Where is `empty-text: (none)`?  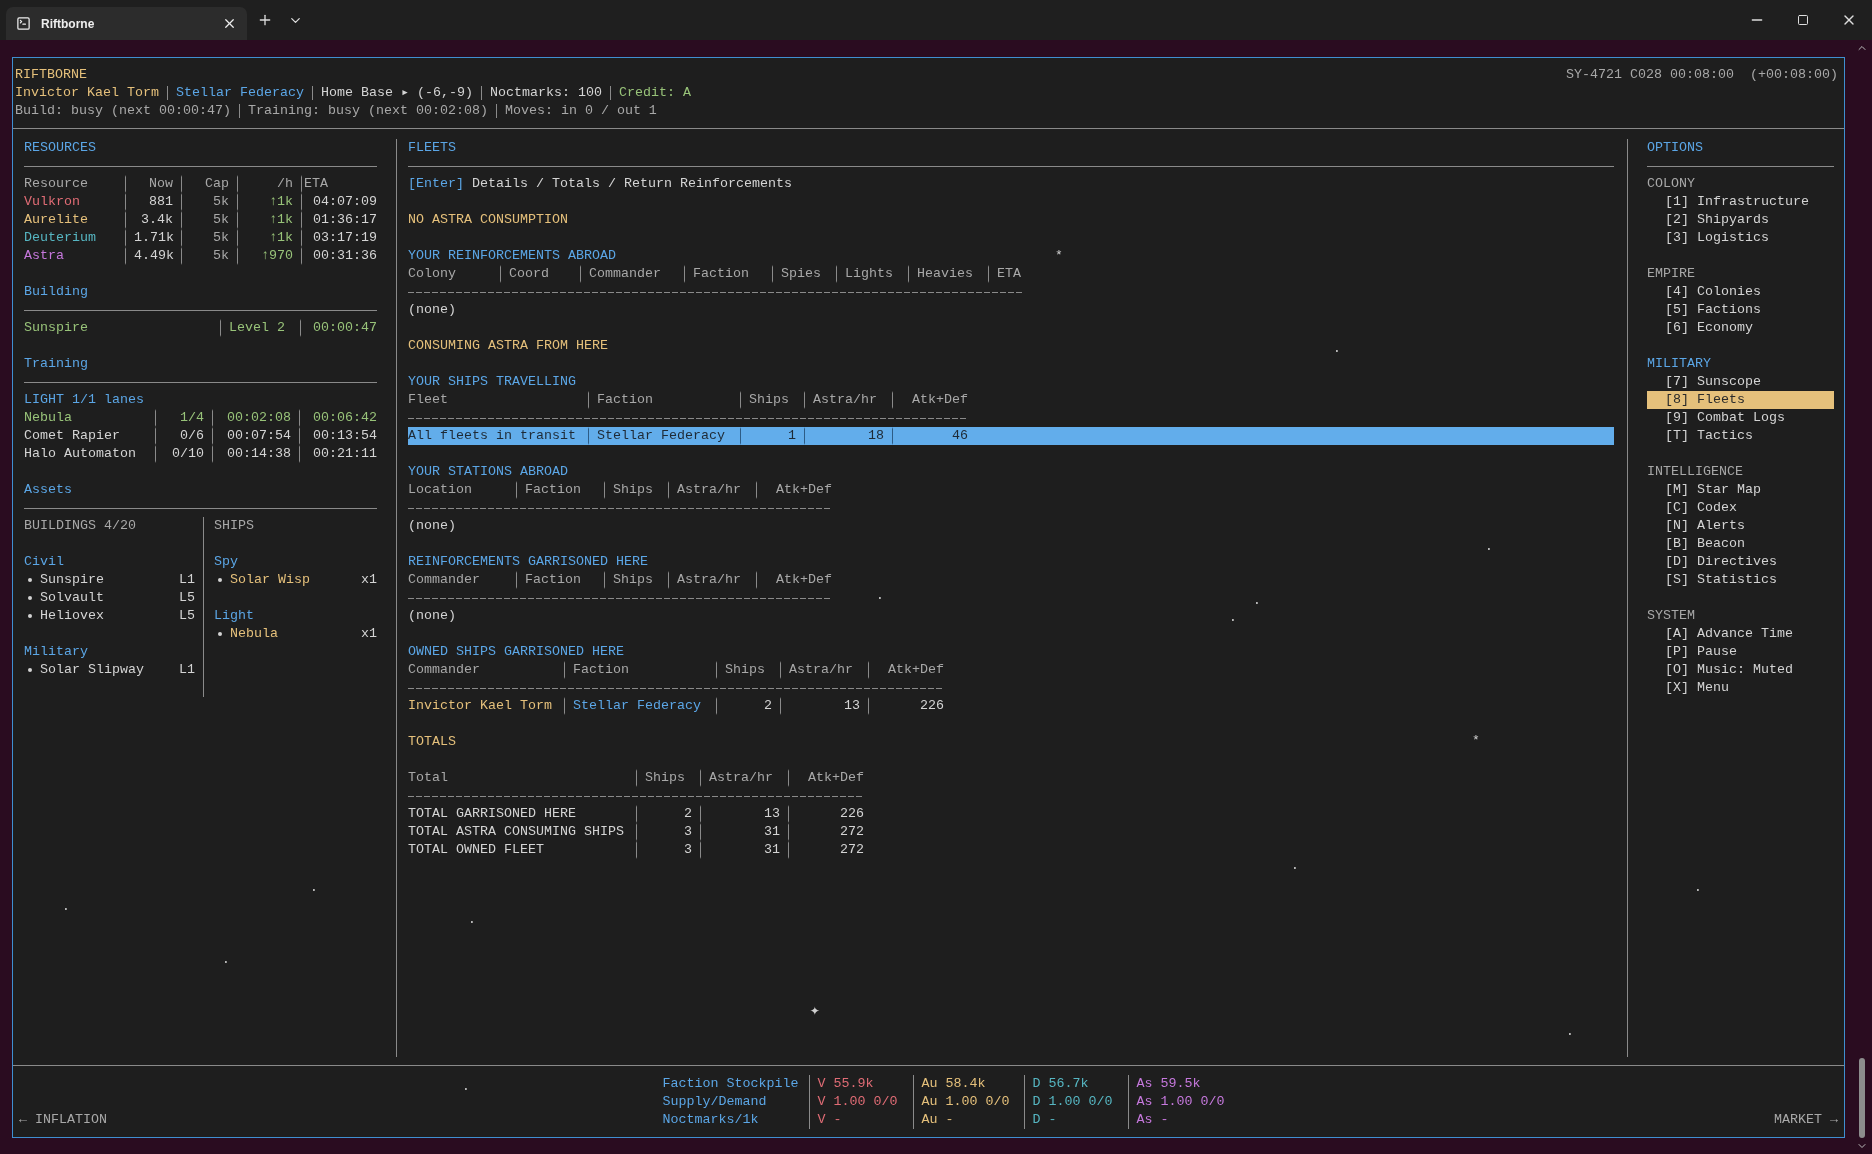
empty-text: (none) is located at coordinates (432, 526).